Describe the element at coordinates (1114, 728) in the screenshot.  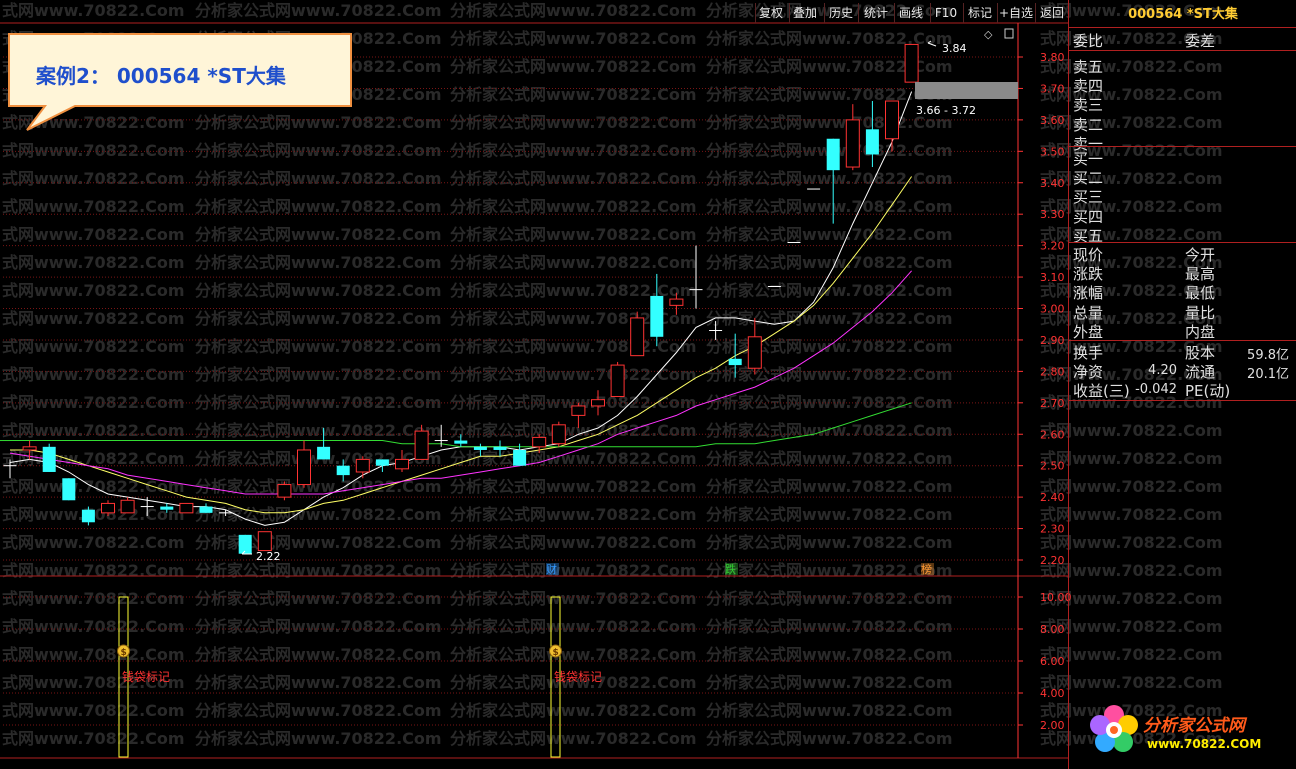
I see `flower-logo-icon` at that location.